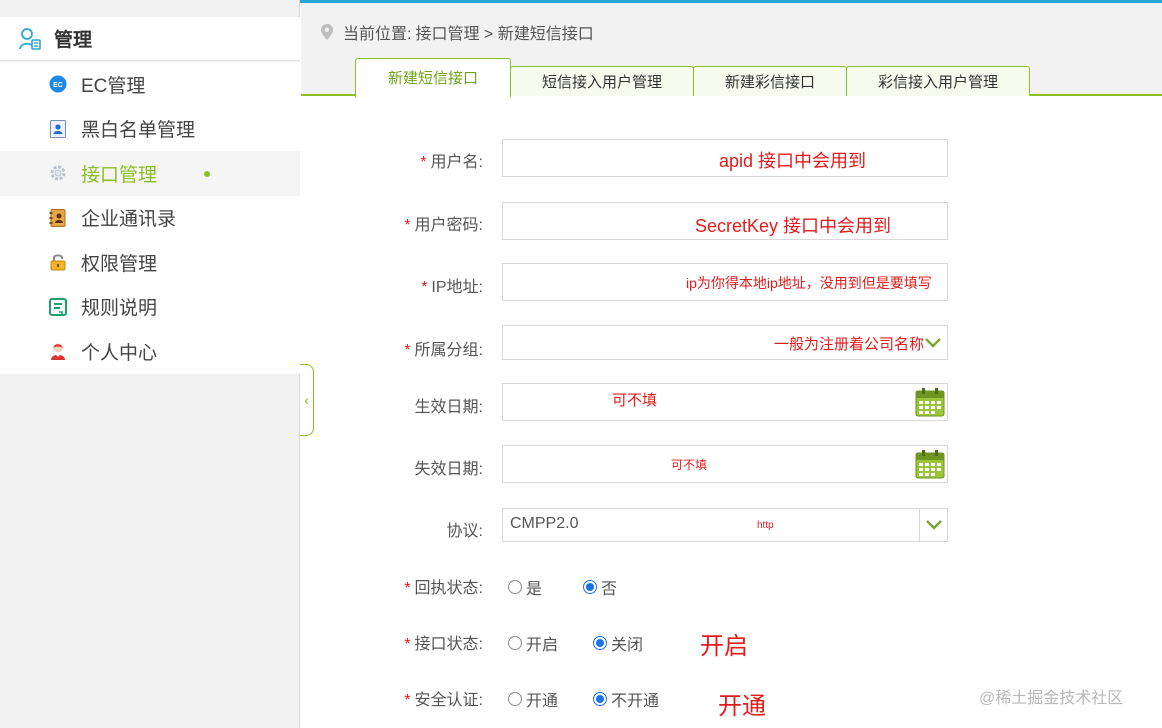 The width and height of the screenshot is (1162, 728). Describe the element at coordinates (448, 225) in the screenshot. I see `label-text: 用户密码:` at that location.